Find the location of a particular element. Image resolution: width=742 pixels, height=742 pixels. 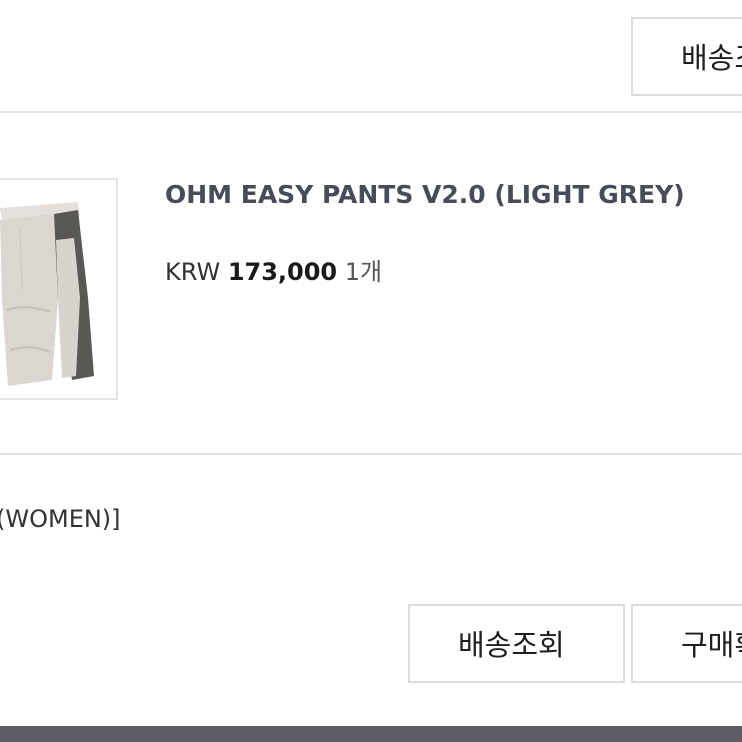

pants-thumbnail-icon is located at coordinates (58, 289).